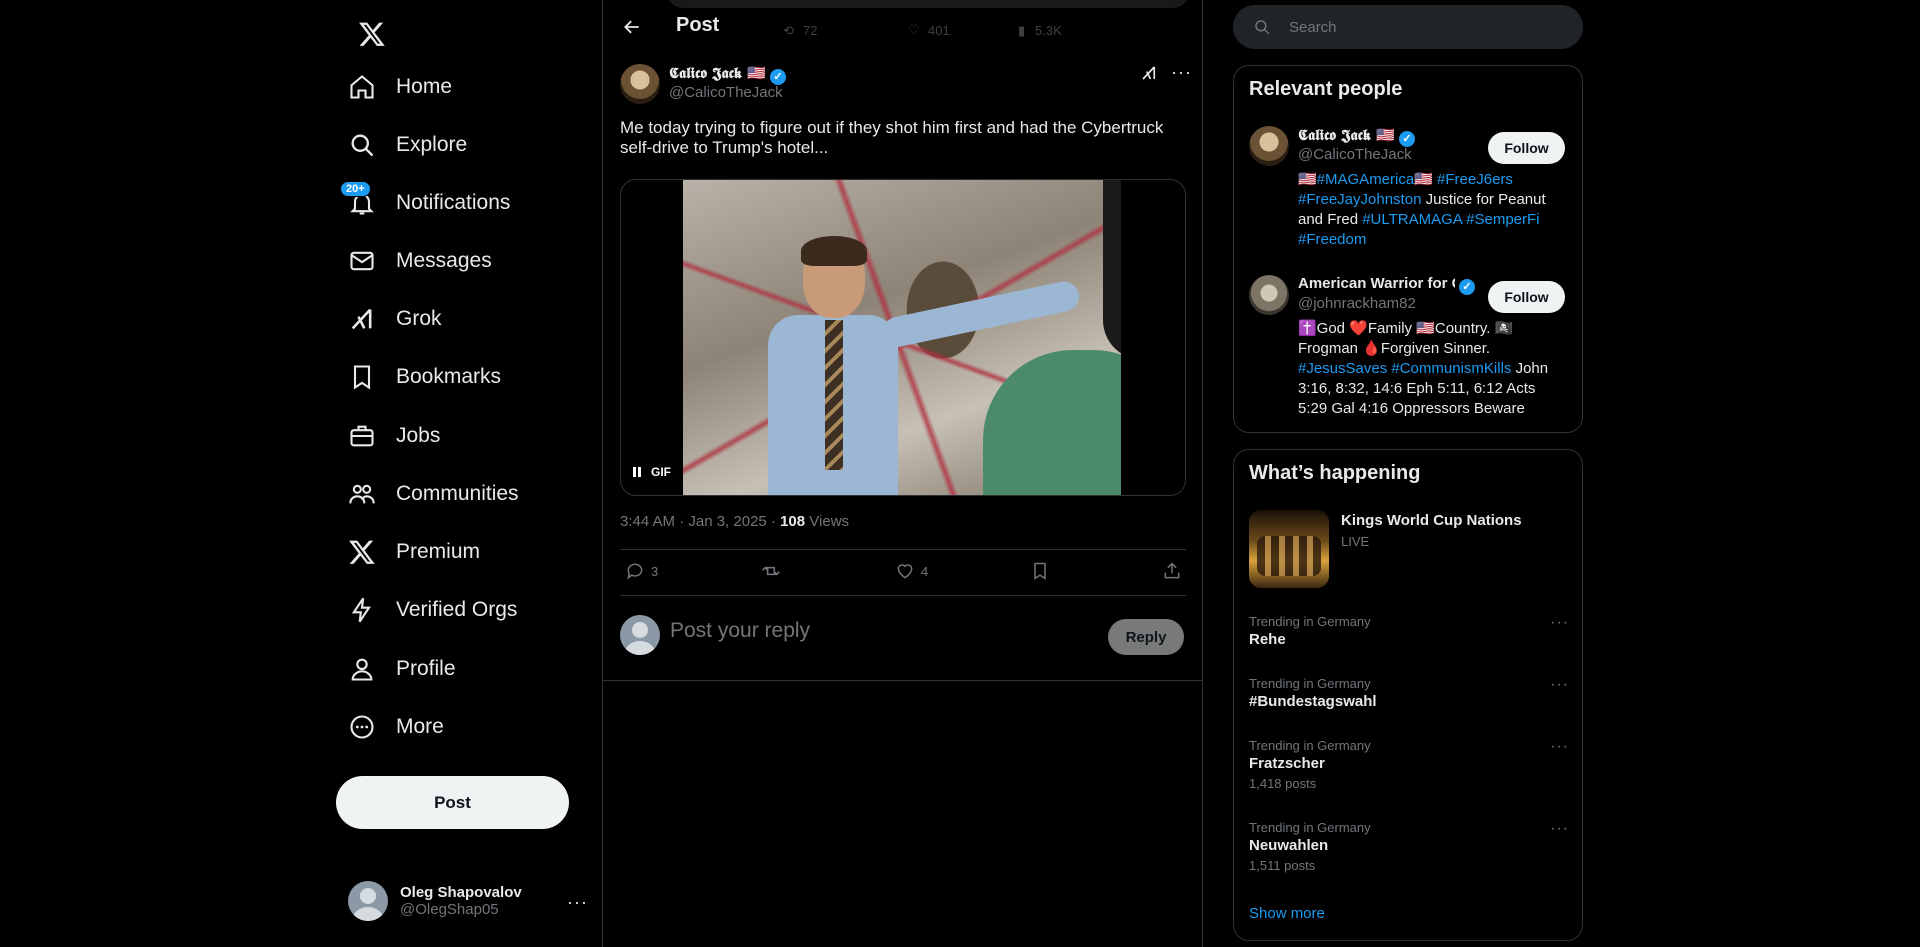 The width and height of the screenshot is (1920, 947). I want to click on trend-post-count: 1,418 posts, so click(1283, 783).